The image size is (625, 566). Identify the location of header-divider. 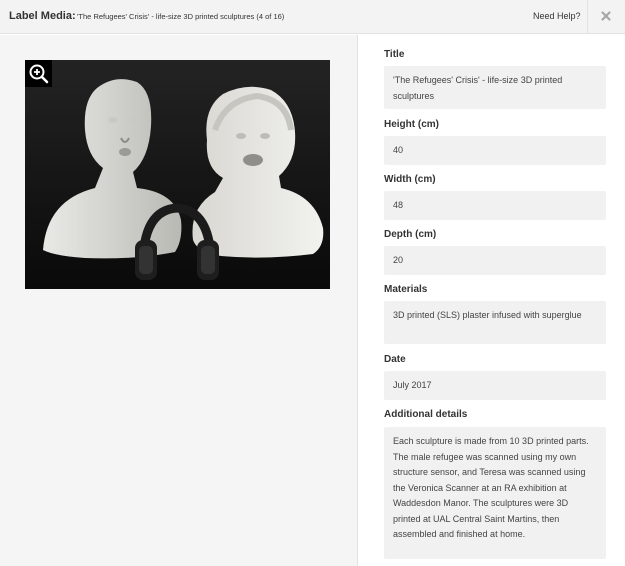
(587, 17).